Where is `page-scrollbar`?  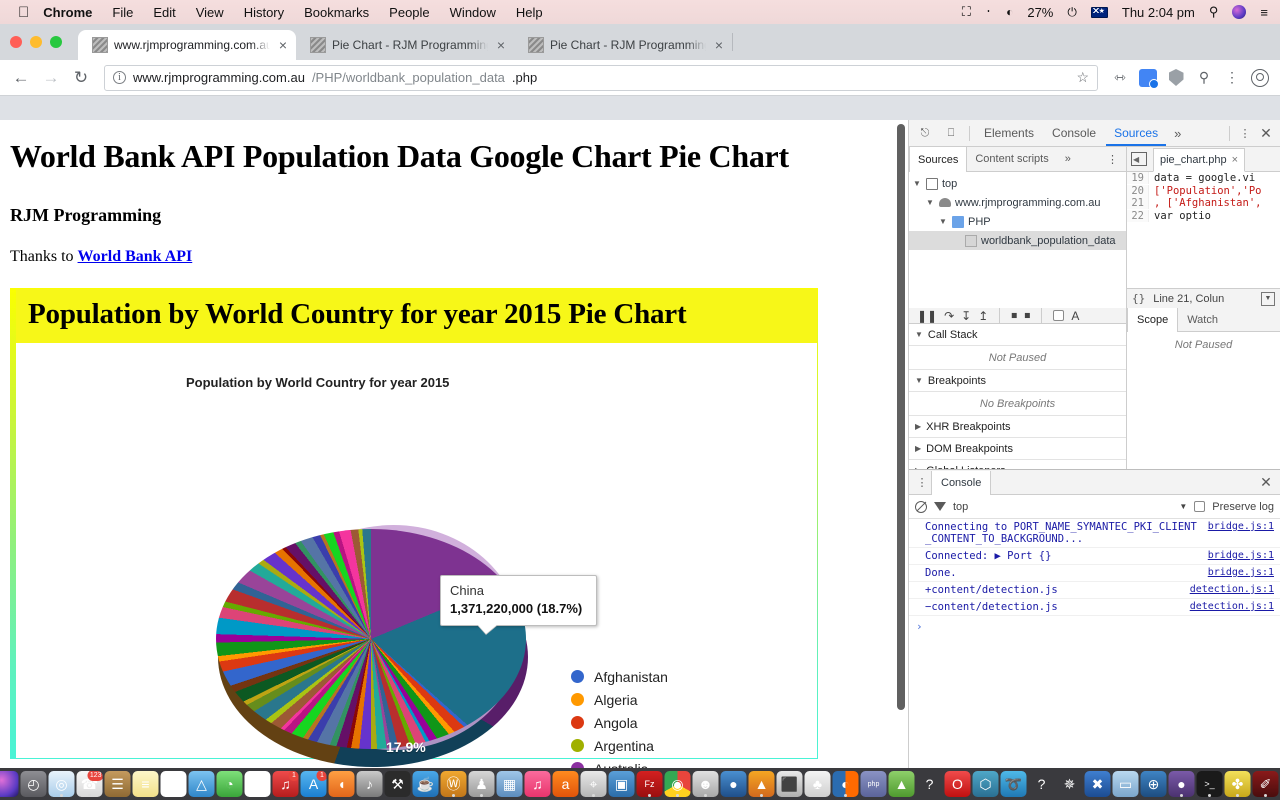
page-scrollbar is located at coordinates (901, 417).